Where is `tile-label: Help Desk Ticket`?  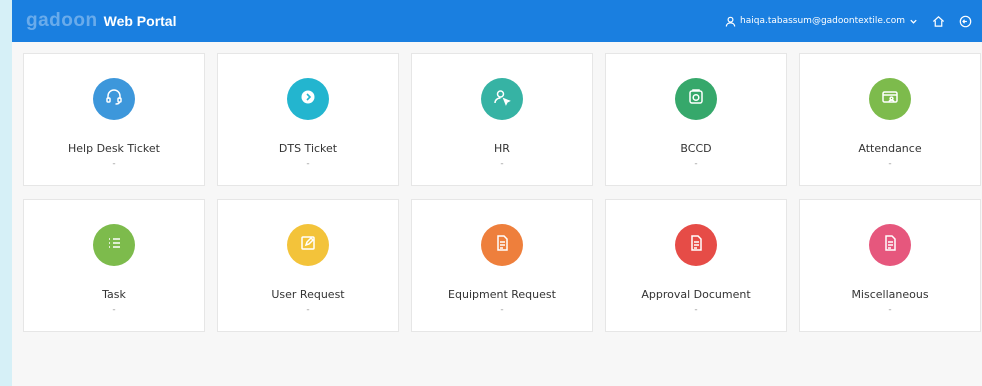
tile-label: Help Desk Ticket is located at coordinates (114, 148).